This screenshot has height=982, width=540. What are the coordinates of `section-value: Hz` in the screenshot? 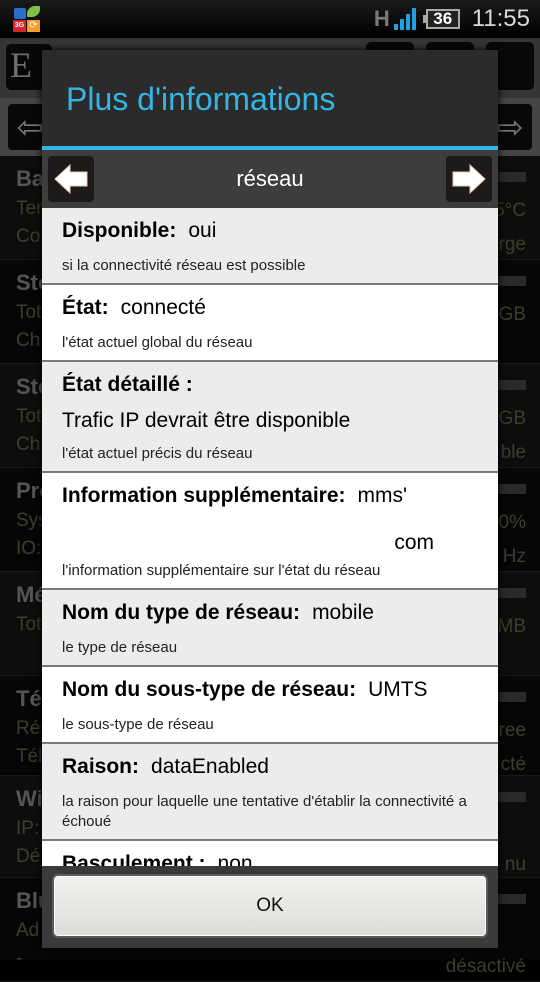 It's located at (514, 556).